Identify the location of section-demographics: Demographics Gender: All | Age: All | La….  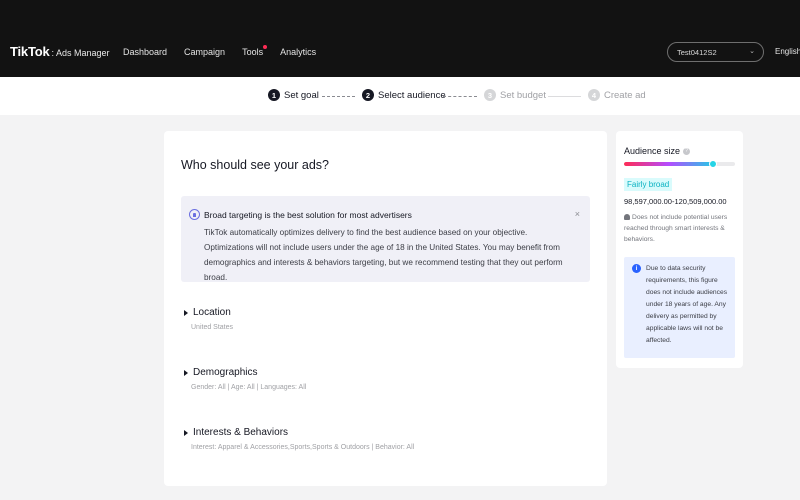
(245, 379).